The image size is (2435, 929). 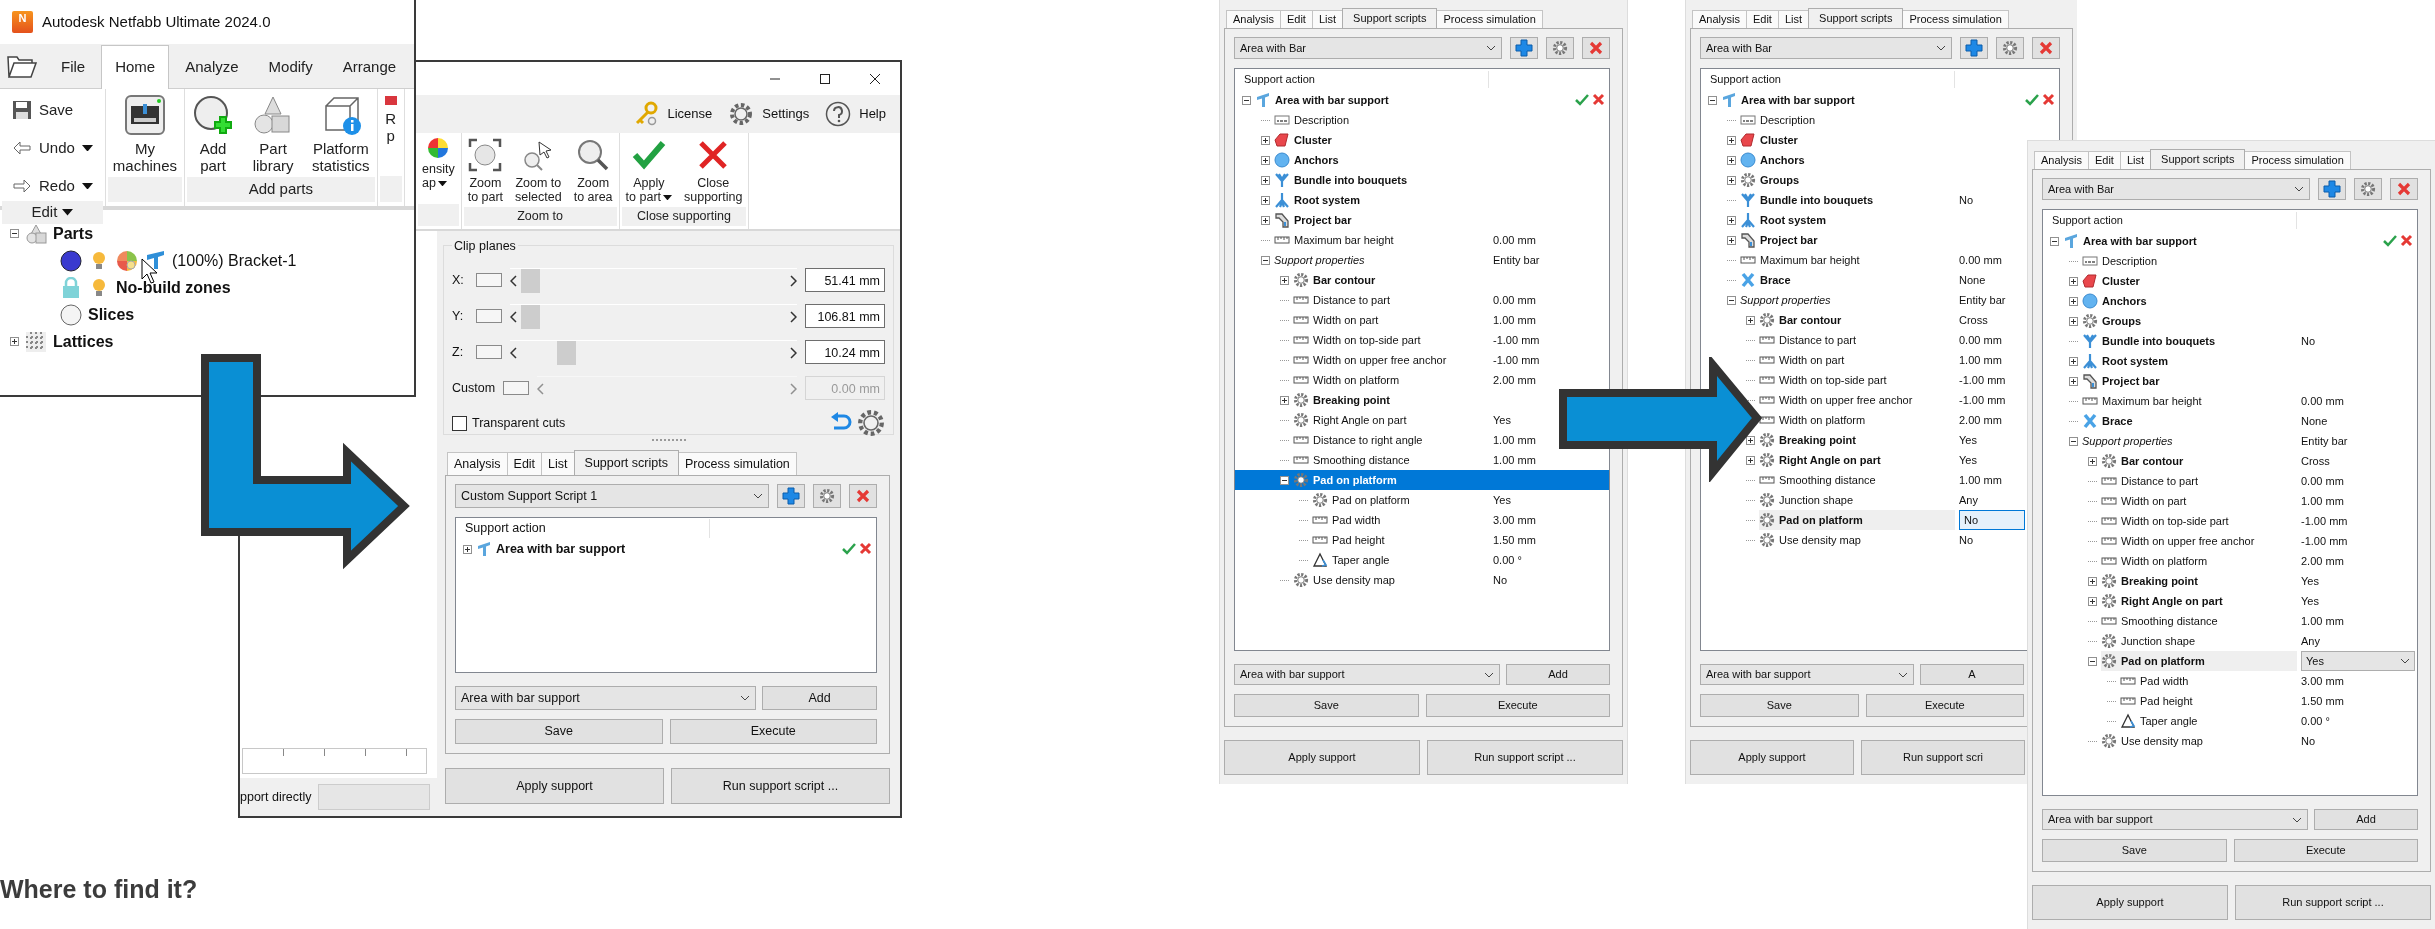 I want to click on slider-thumb, so click(x=530, y=280).